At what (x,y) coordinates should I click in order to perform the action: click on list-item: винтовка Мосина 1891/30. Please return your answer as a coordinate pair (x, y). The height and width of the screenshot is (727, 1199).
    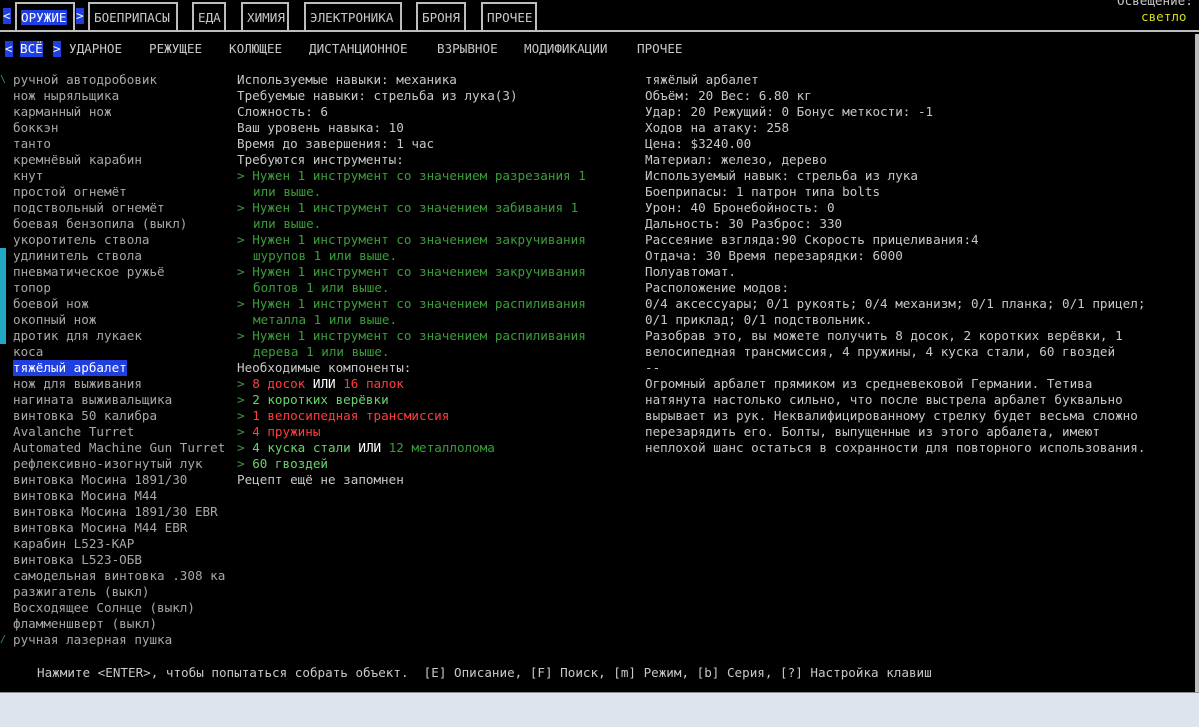
    Looking at the image, I should click on (100, 480).